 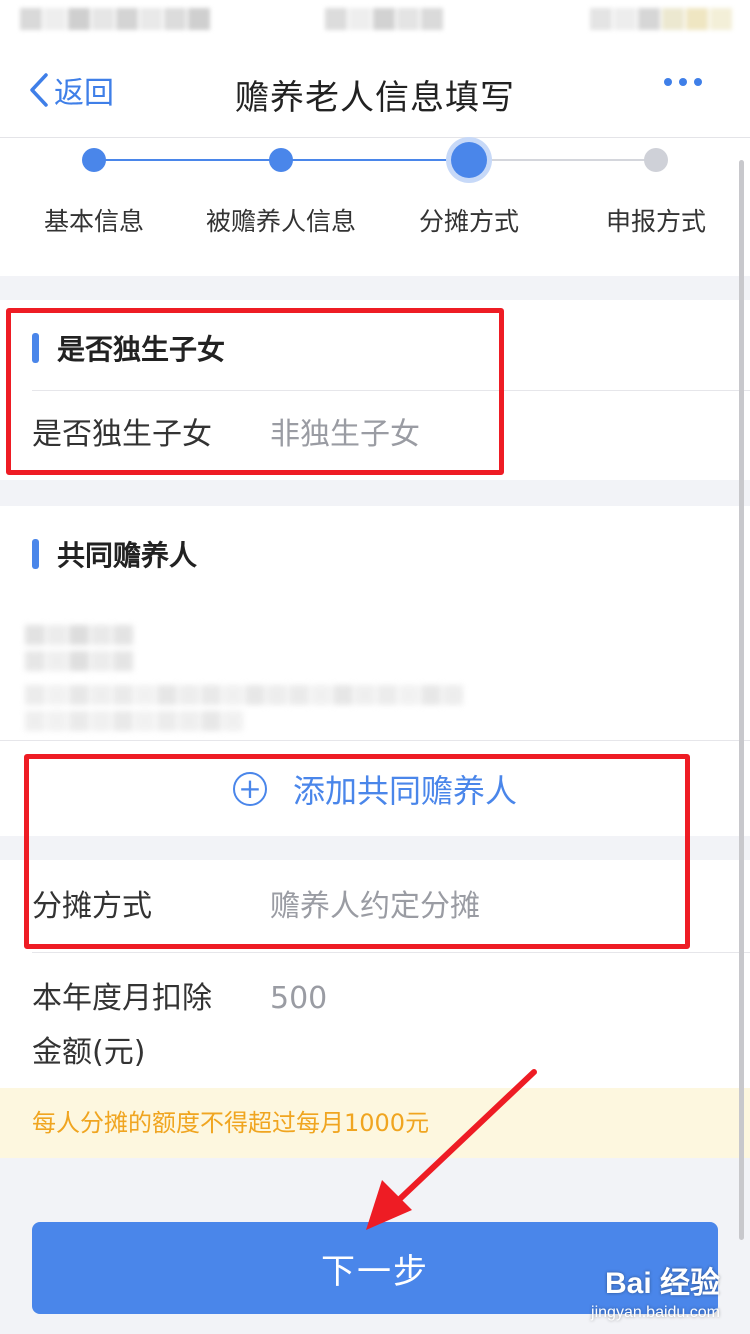 What do you see at coordinates (741, 700) in the screenshot?
I see `scrollbar` at bounding box center [741, 700].